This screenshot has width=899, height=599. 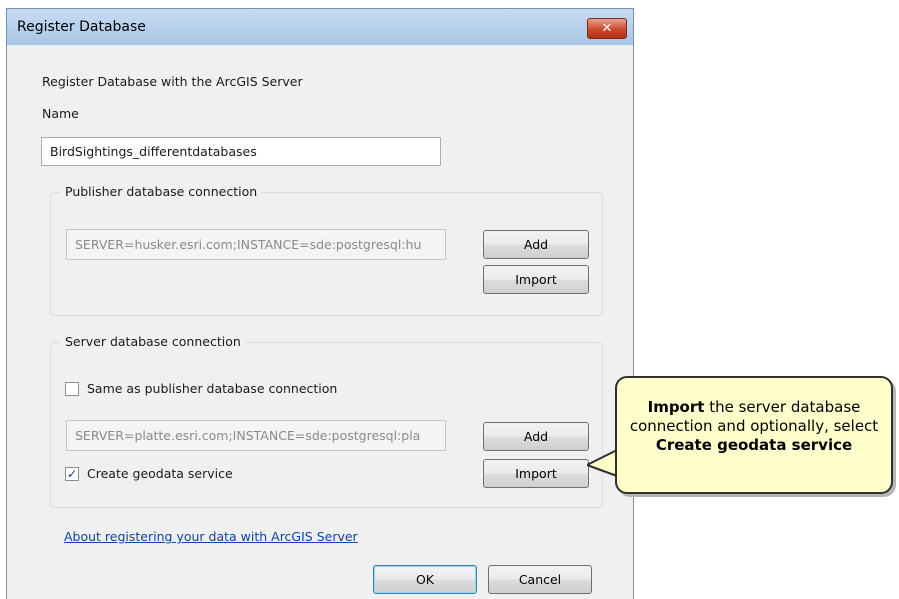 What do you see at coordinates (241, 151) in the screenshot?
I see `name-input: BirdSightings_differentdatabases` at bounding box center [241, 151].